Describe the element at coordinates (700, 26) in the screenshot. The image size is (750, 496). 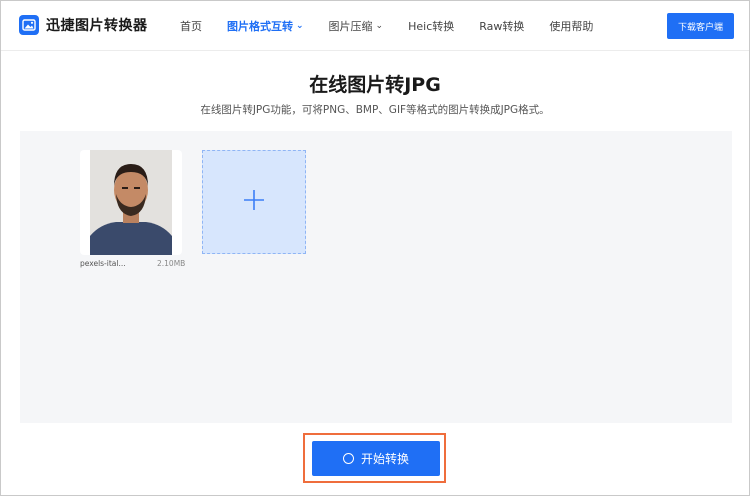
I see `download-client-button: 下载客户端` at that location.